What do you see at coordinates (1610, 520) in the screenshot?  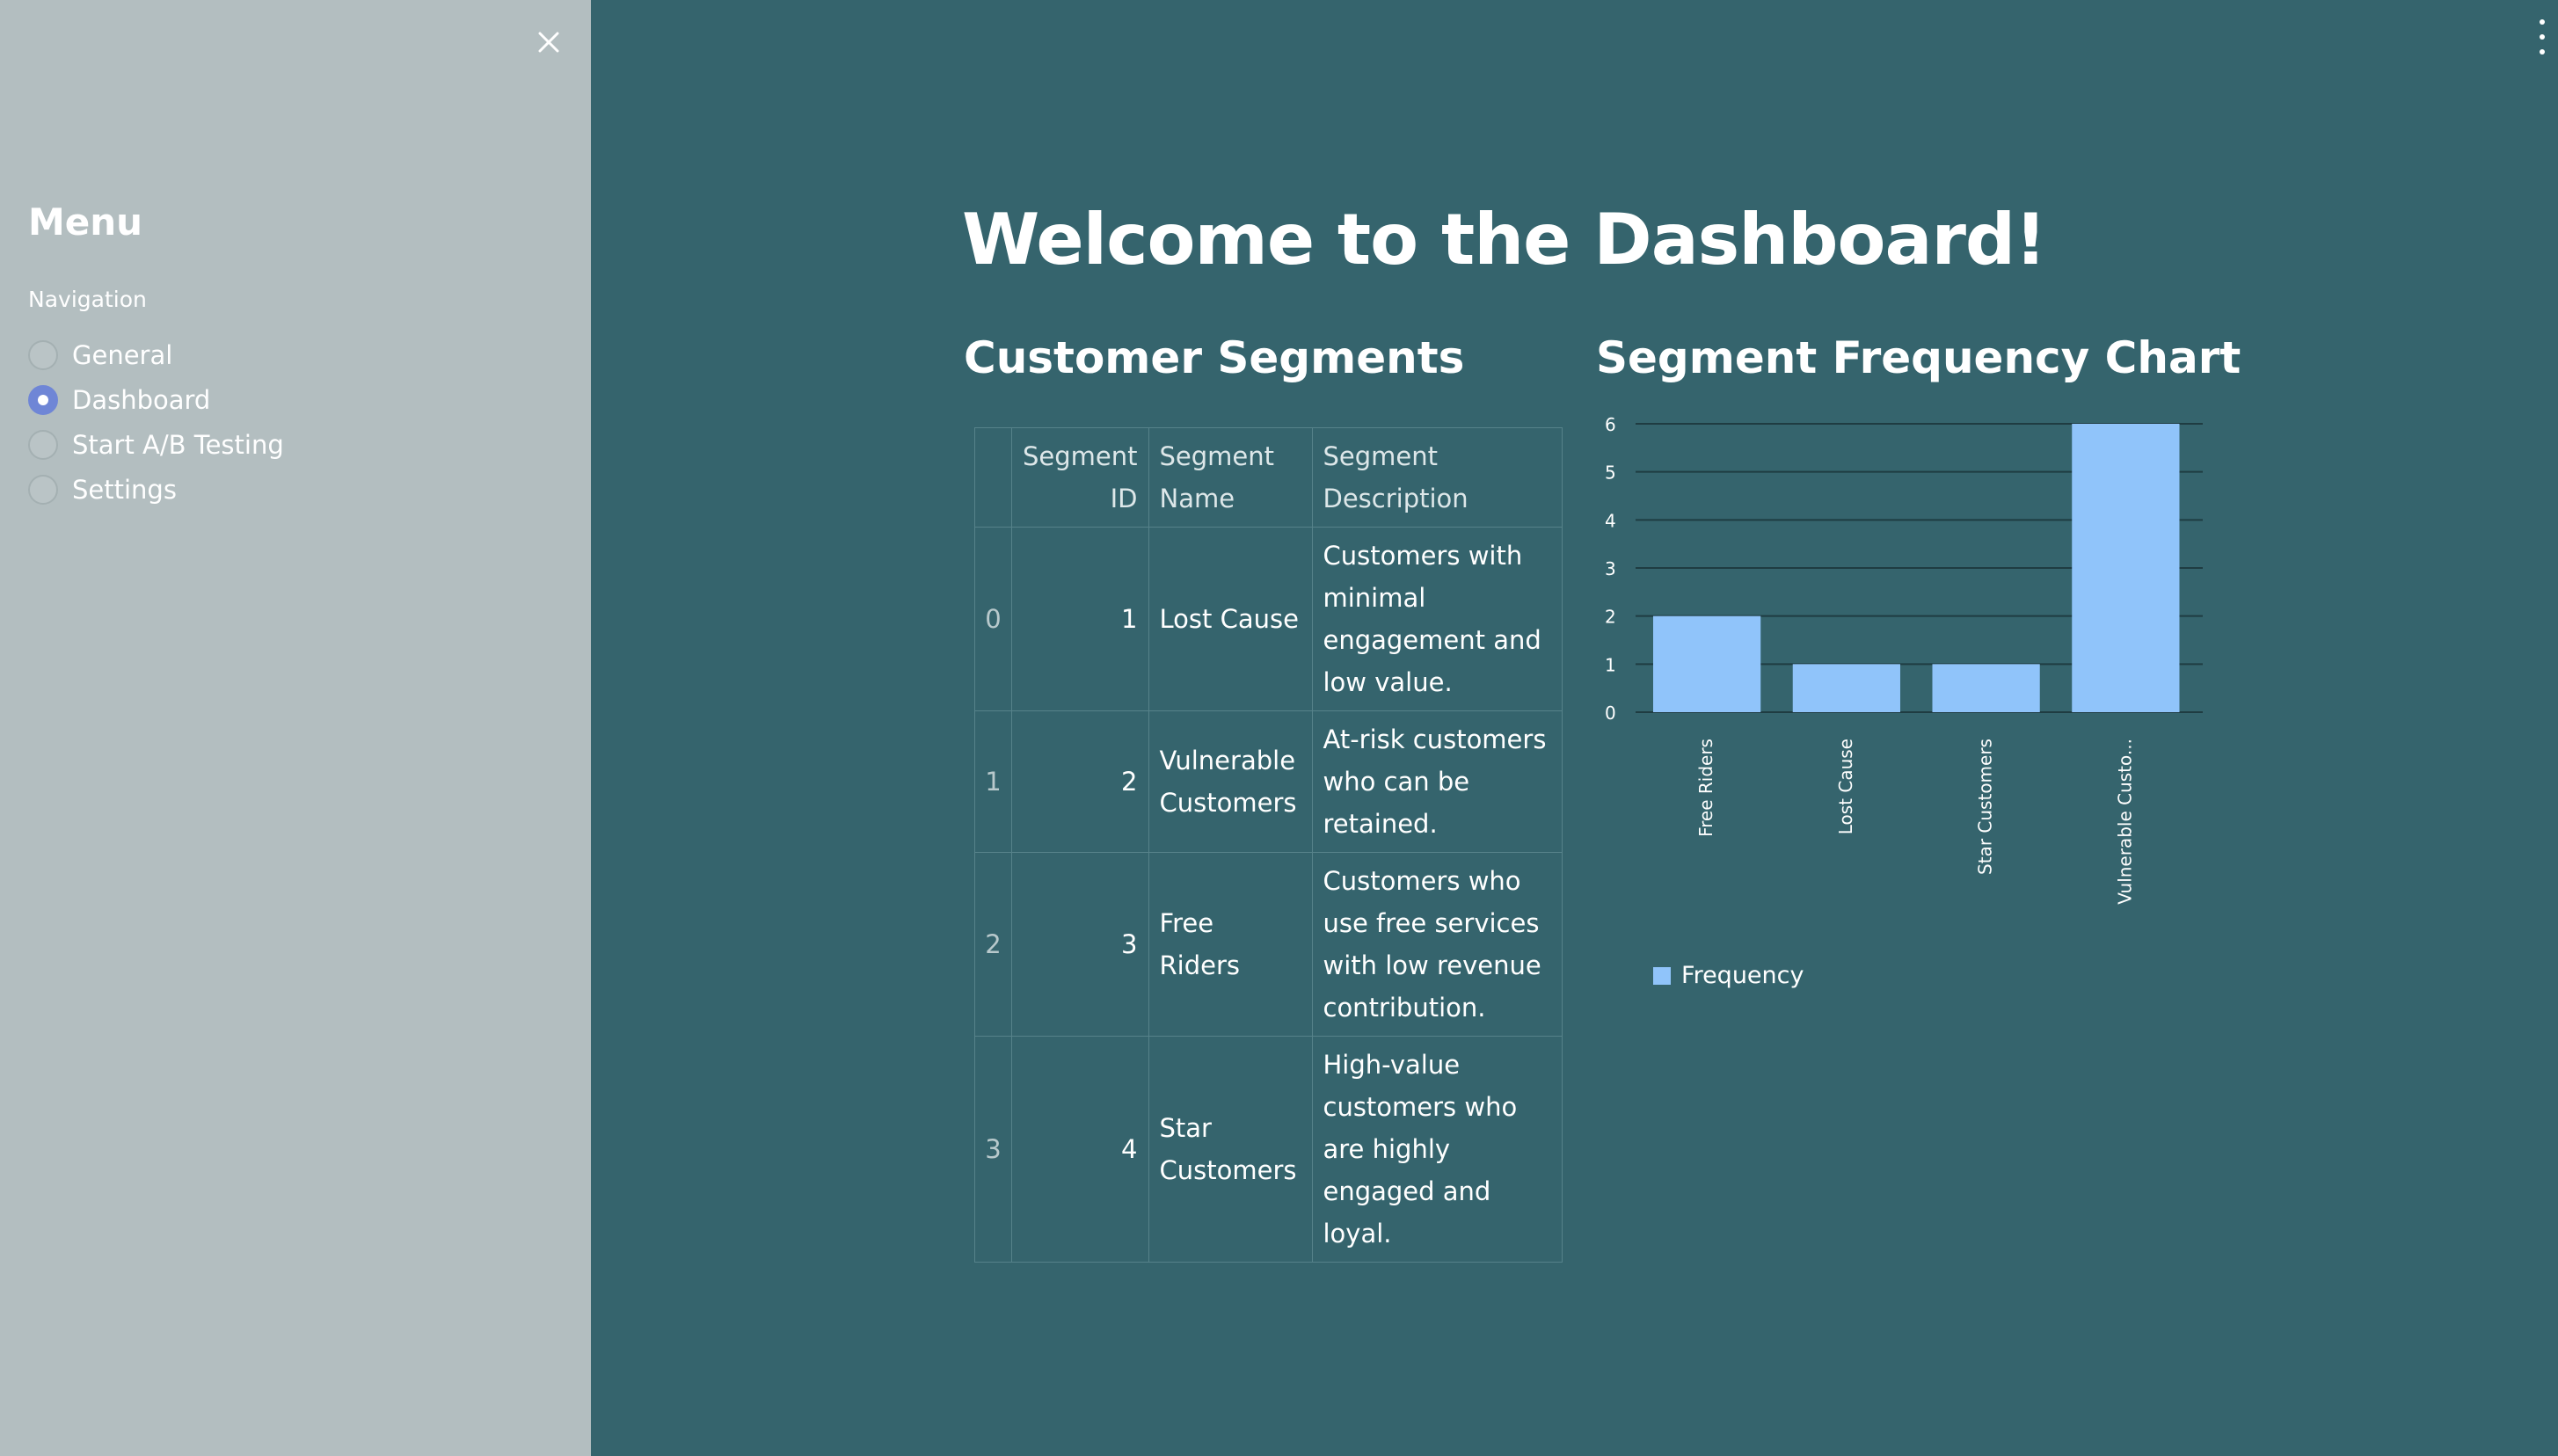 I see `y-tick-label: 4` at bounding box center [1610, 520].